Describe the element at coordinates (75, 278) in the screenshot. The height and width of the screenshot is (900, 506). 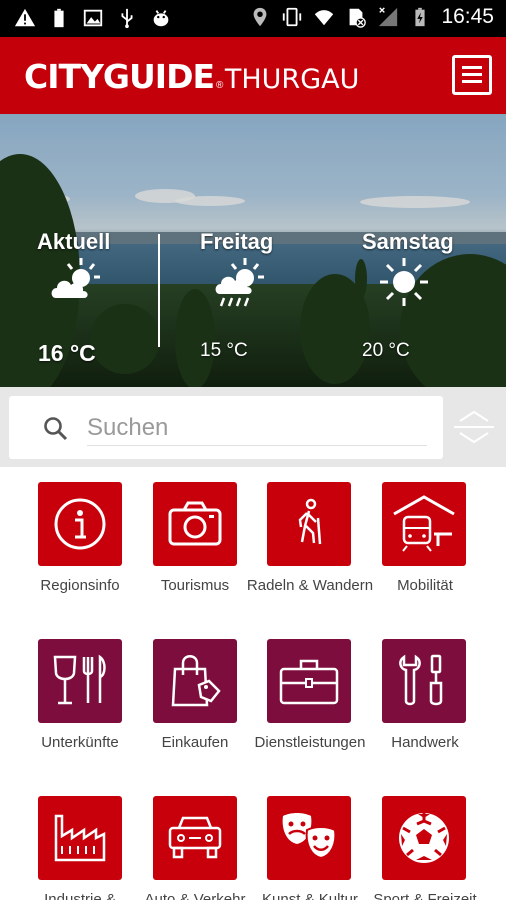
I see `sun-cloud-icon` at that location.